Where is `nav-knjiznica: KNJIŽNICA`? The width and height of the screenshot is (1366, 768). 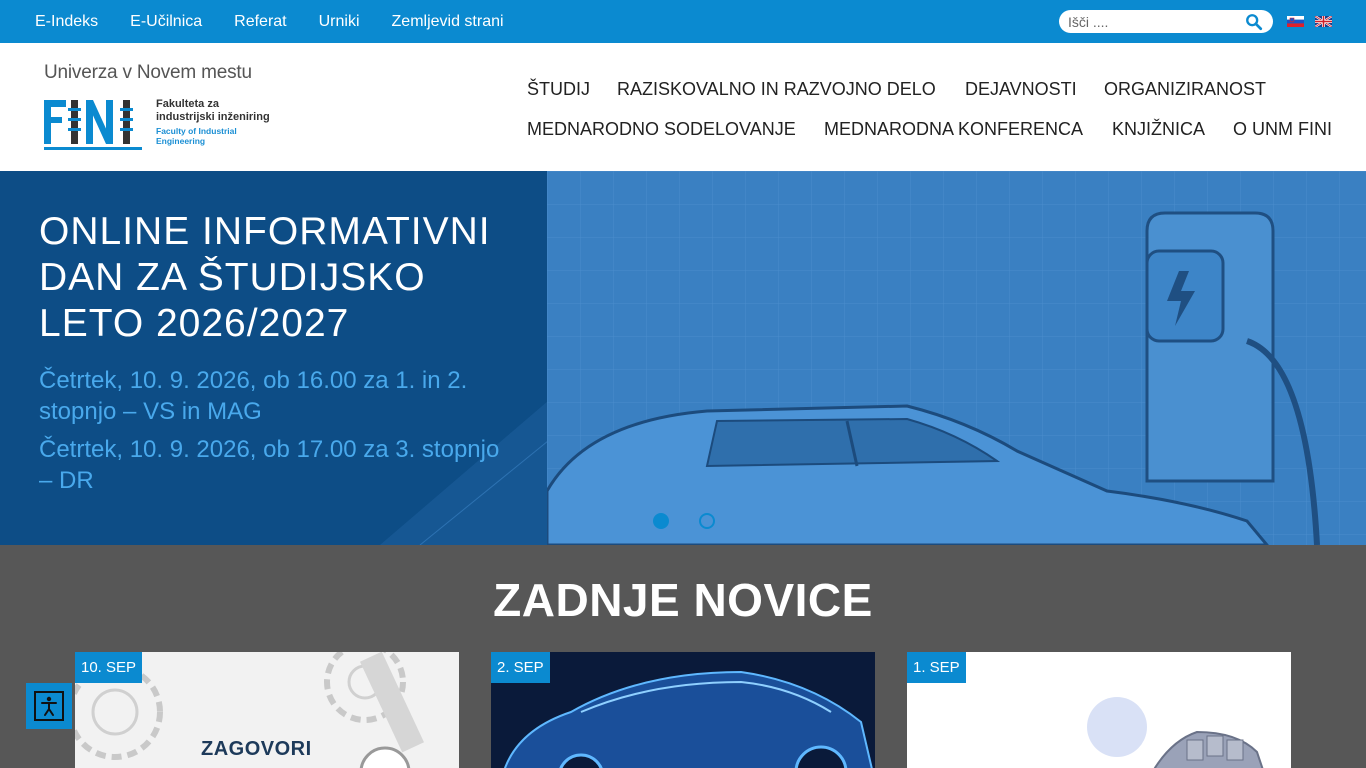 nav-knjiznica: KNJIŽNICA is located at coordinates (1158, 129).